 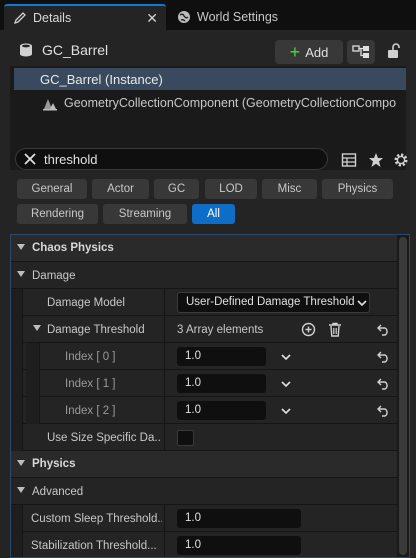 What do you see at coordinates (176, 189) in the screenshot?
I see `filter-gc-button: GC` at bounding box center [176, 189].